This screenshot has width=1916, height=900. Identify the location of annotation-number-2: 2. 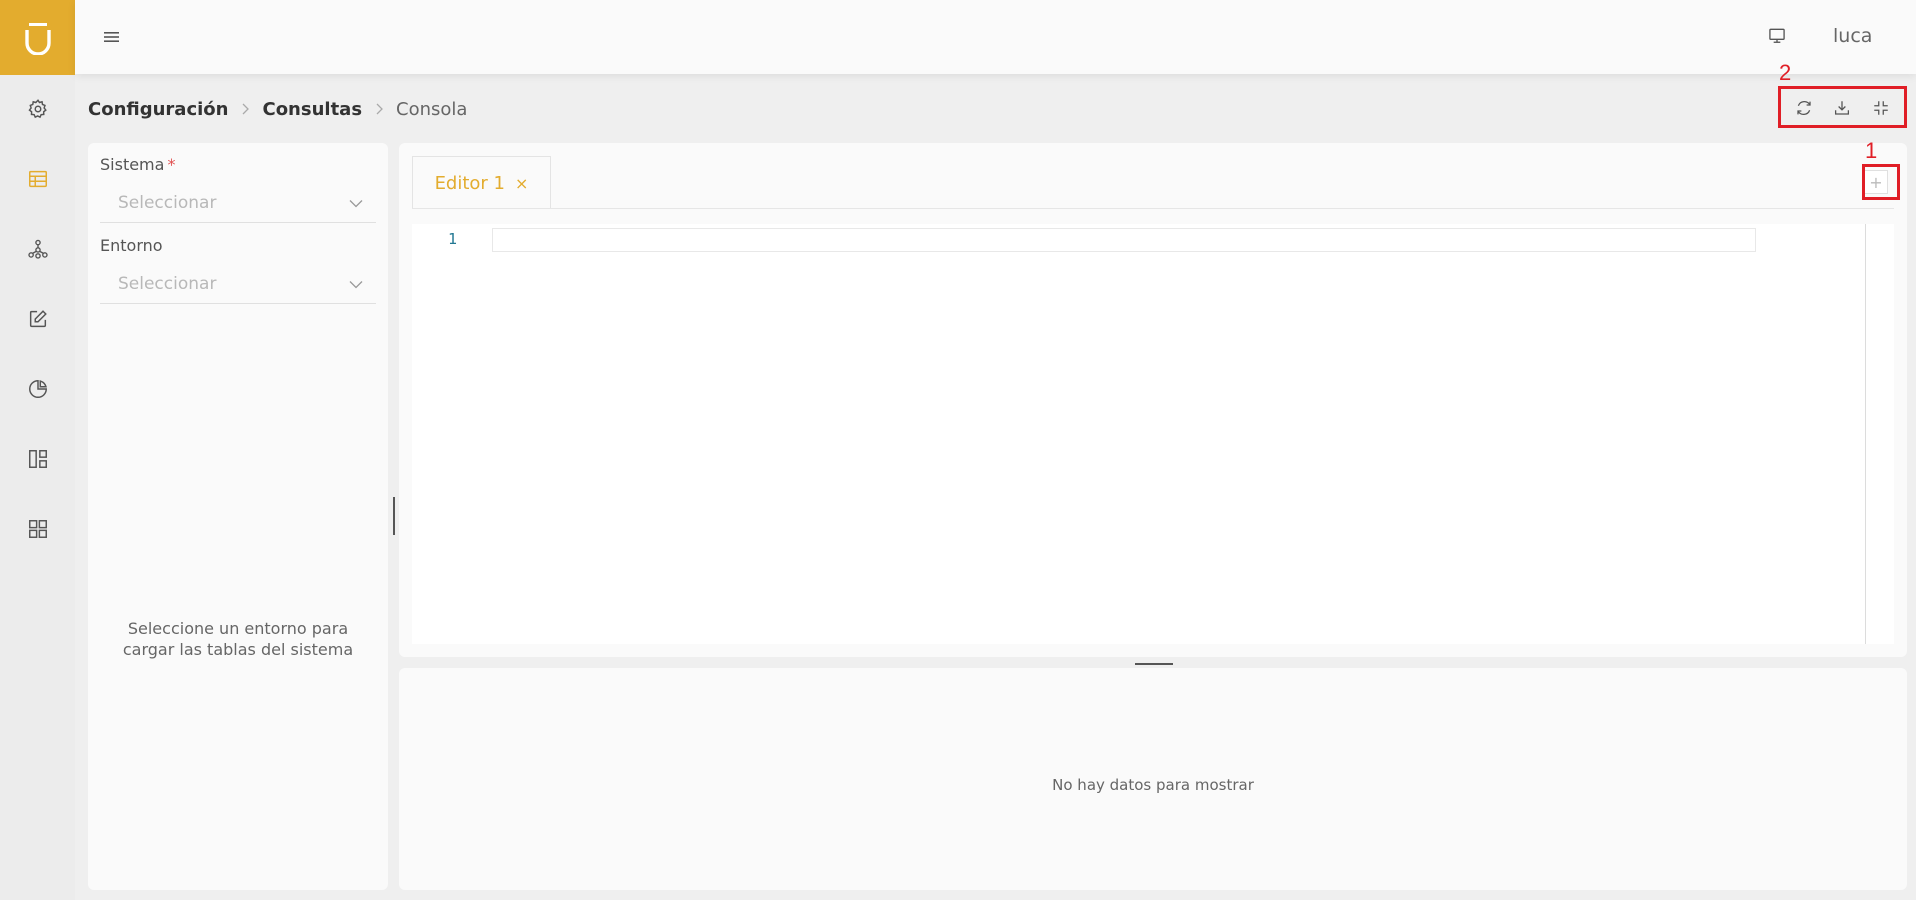
(1785, 72).